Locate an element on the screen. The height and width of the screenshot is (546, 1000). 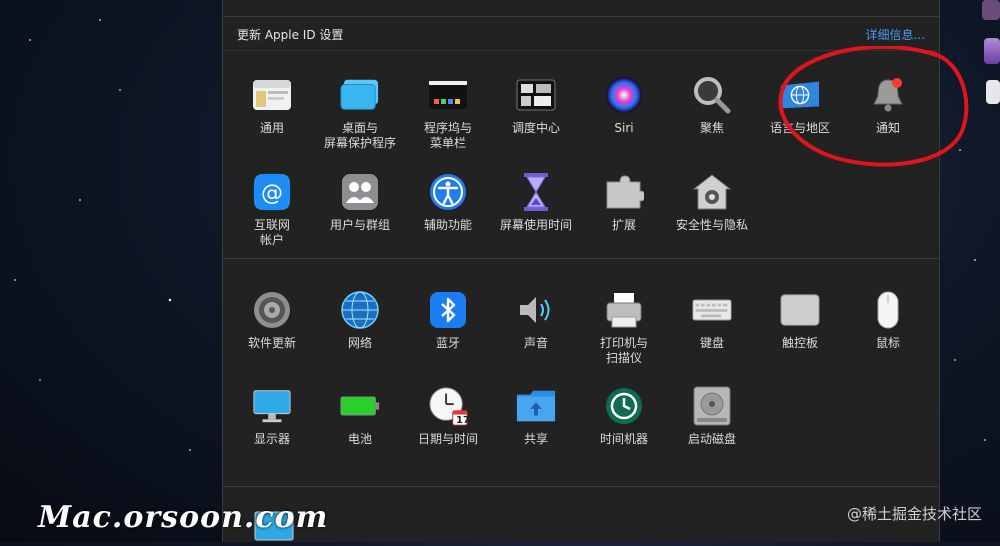
pref-internet-accounts: @ 互联网 帐户 is located at coordinates (272, 210).